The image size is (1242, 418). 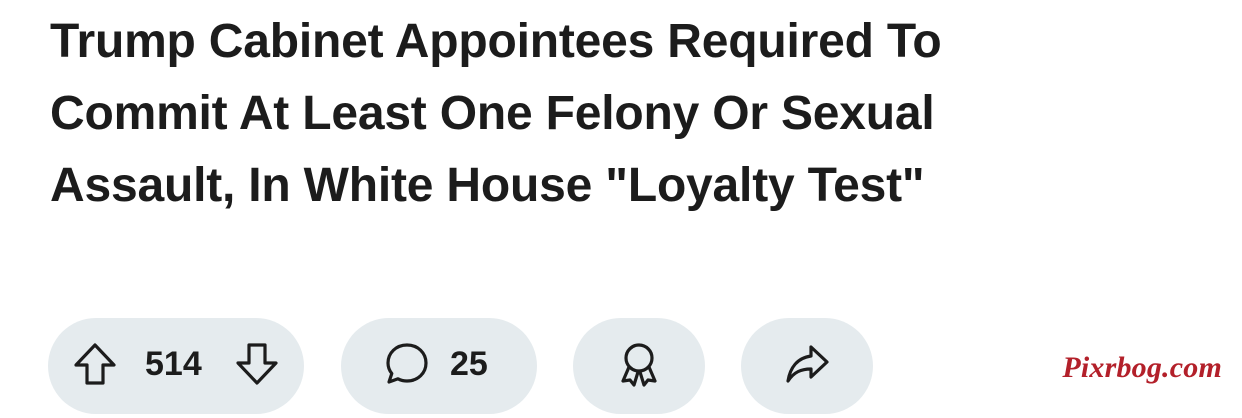 I want to click on comments-button: 25, so click(x=439, y=366).